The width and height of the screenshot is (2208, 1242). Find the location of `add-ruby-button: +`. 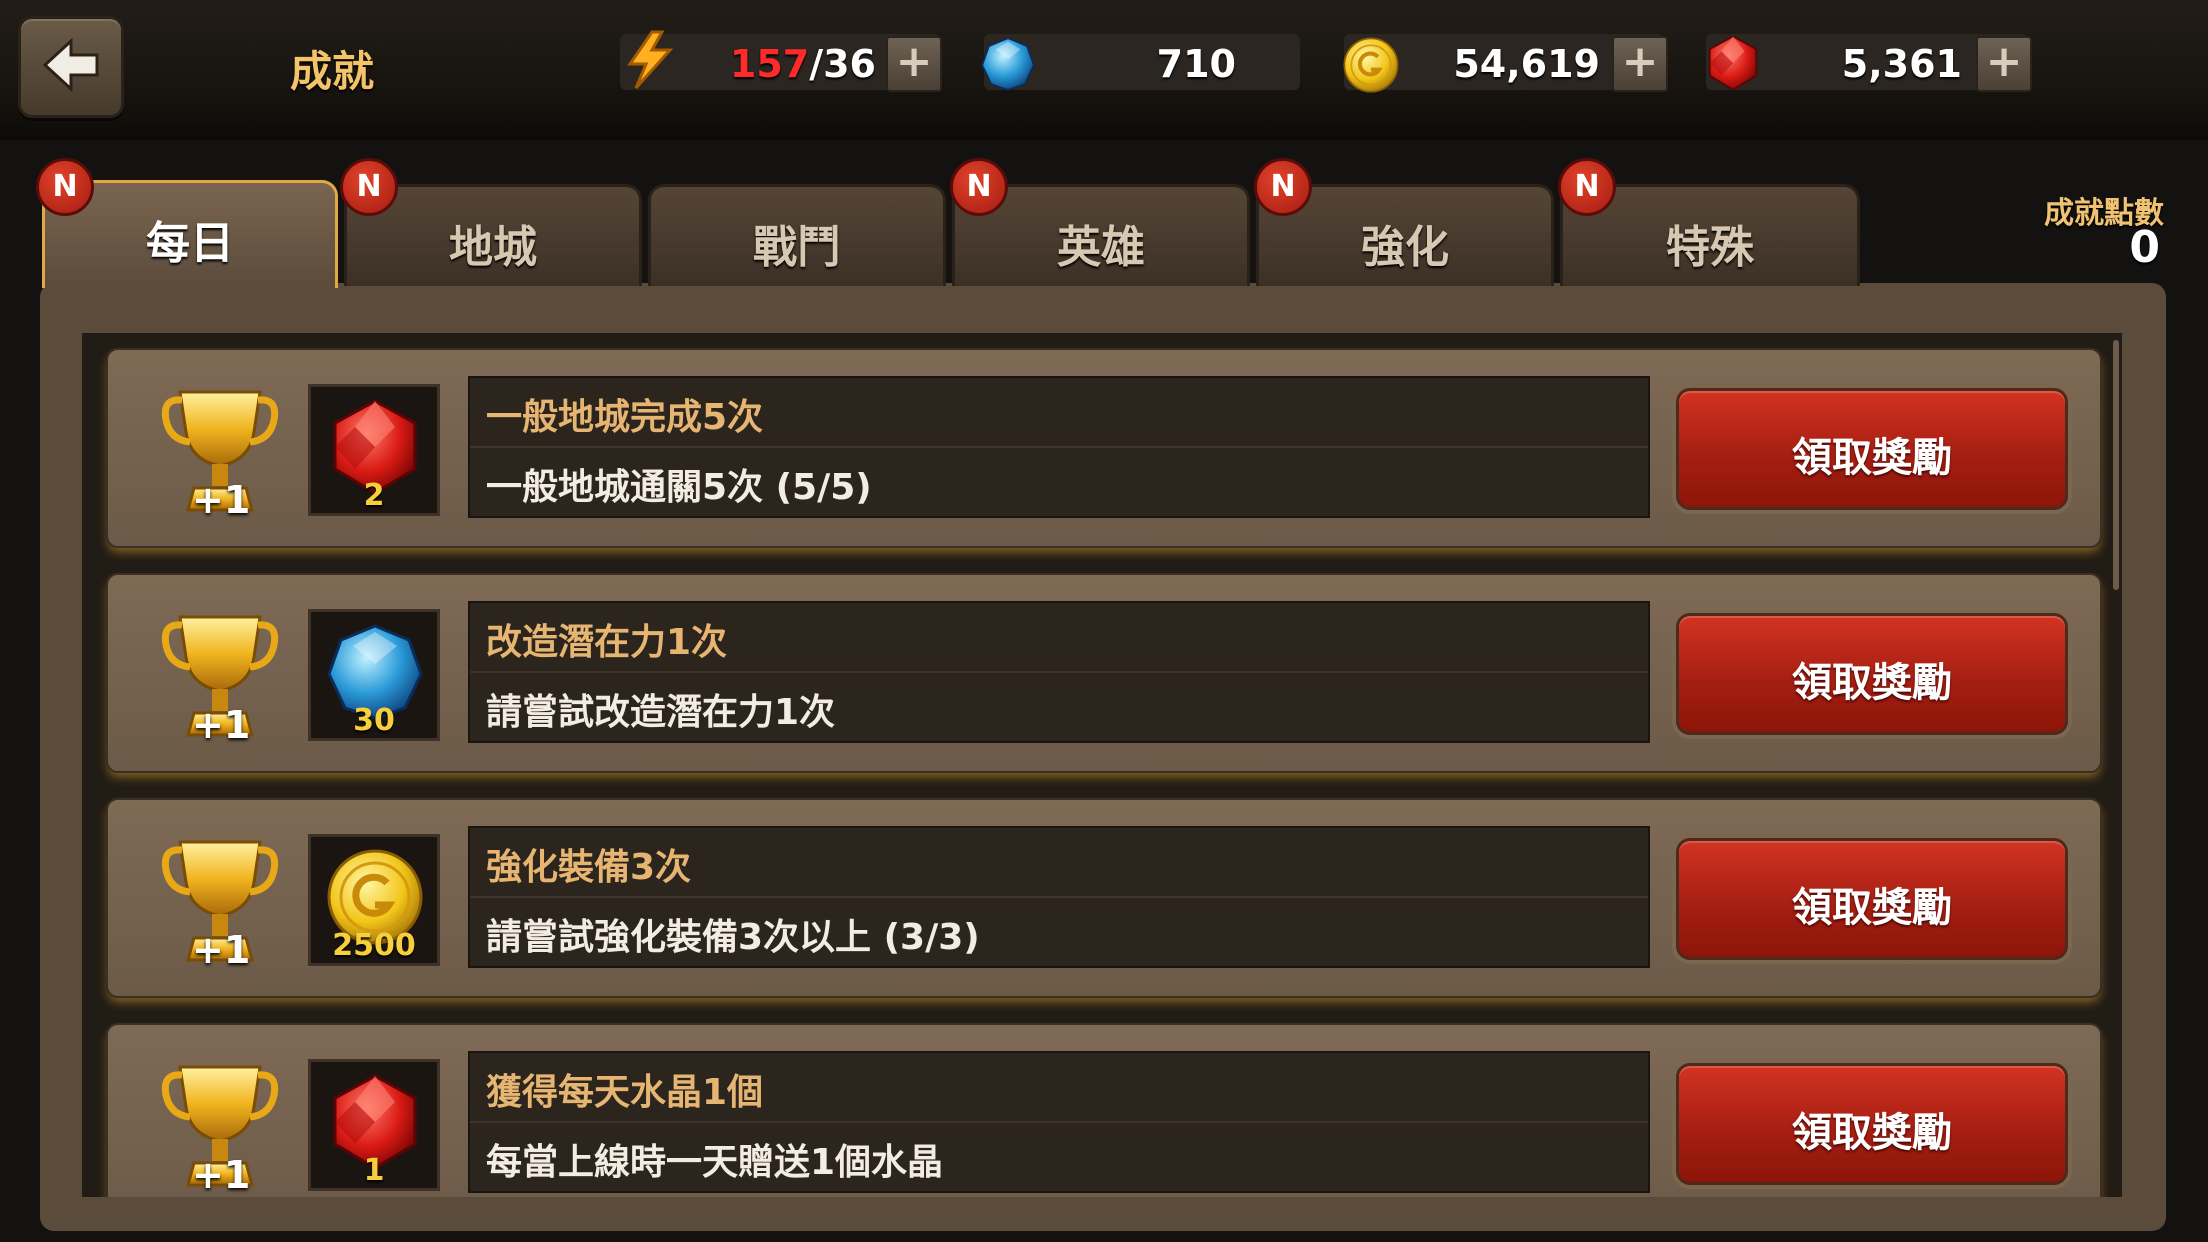

add-ruby-button: + is located at coordinates (2004, 64).